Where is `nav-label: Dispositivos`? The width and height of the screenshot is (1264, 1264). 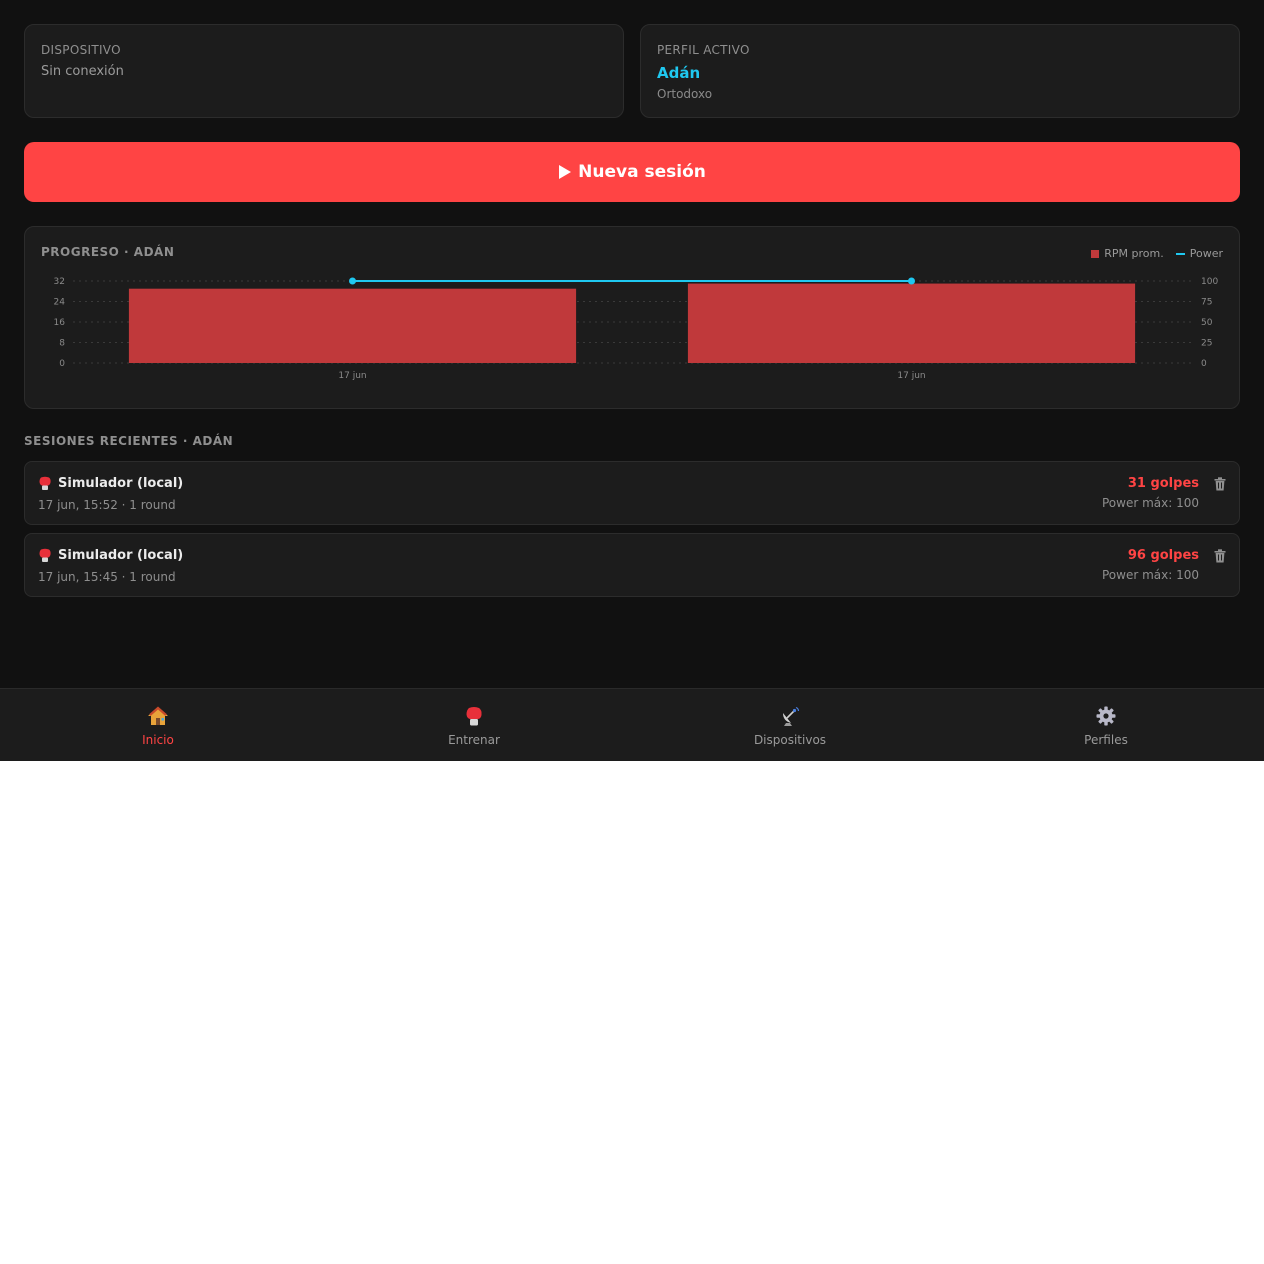
nav-label: Dispositivos is located at coordinates (790, 740).